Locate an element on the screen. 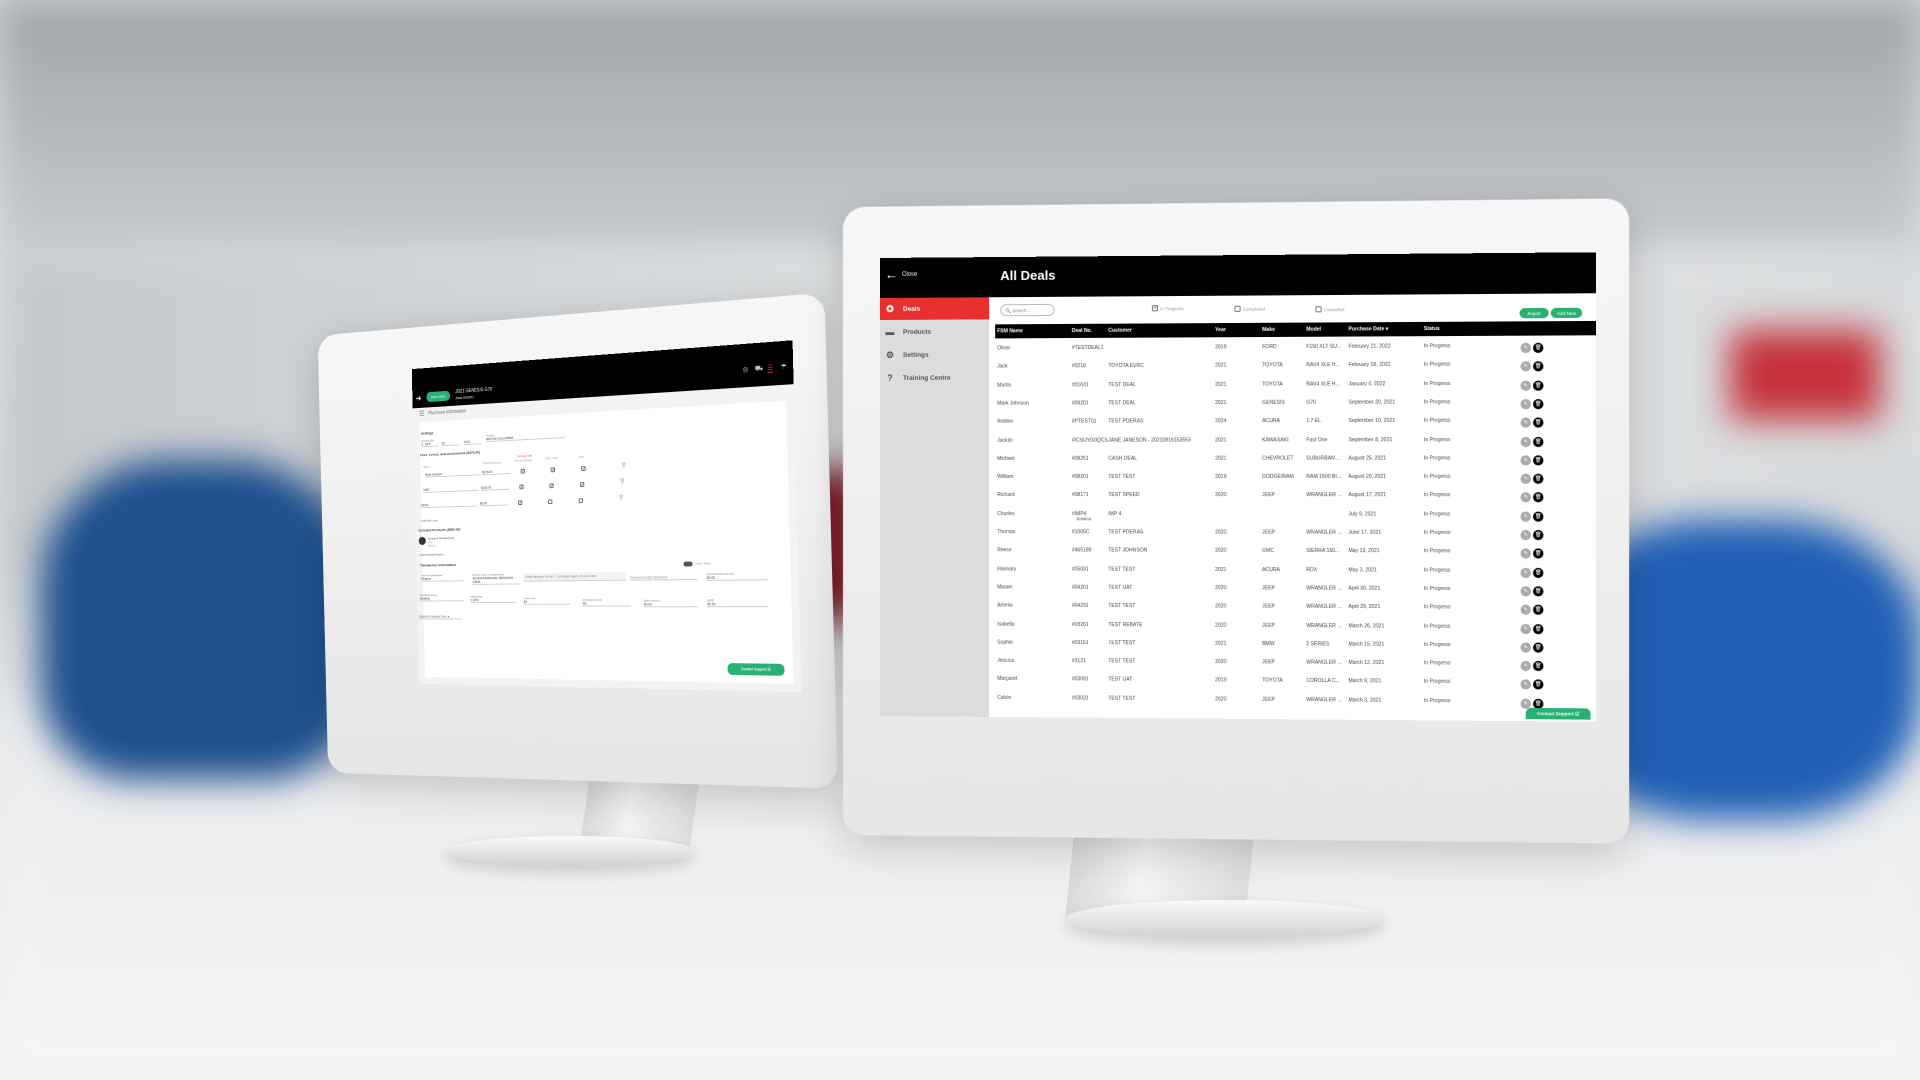  payment-frequency-field: Payment Frequency Monthly is located at coordinates (441, 597).